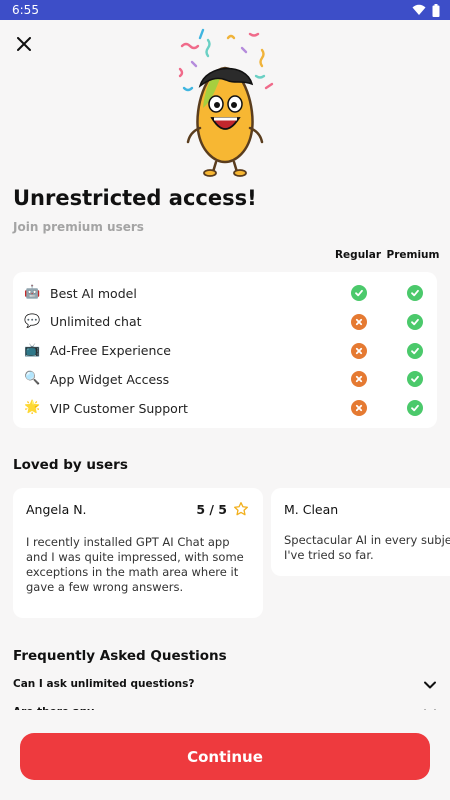  Describe the element at coordinates (430, 685) in the screenshot. I see `chevron-down-icon` at that location.